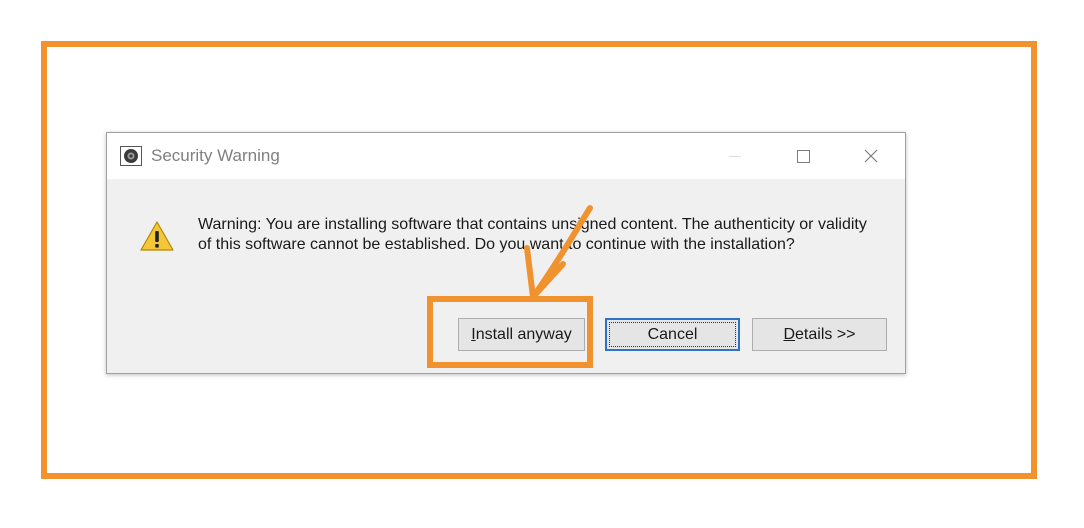 The width and height of the screenshot is (1084, 528). What do you see at coordinates (510, 332) in the screenshot?
I see `install-button-highlight` at bounding box center [510, 332].